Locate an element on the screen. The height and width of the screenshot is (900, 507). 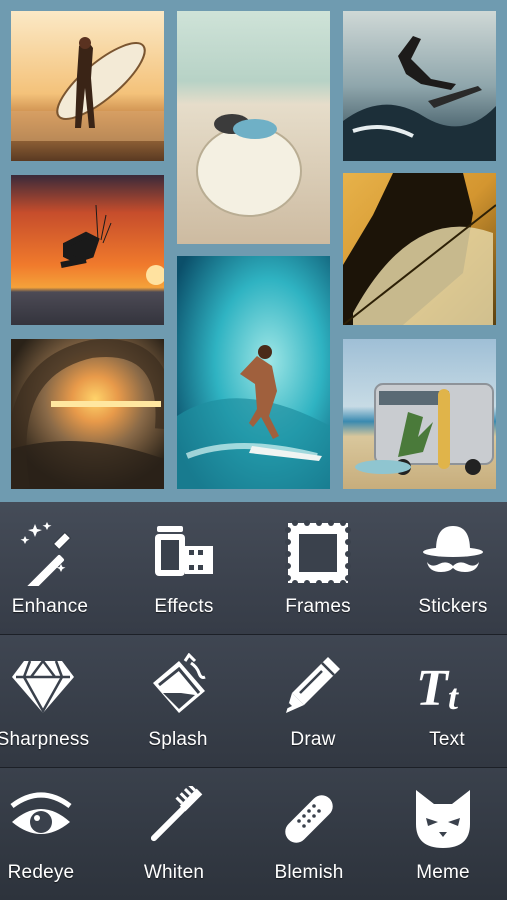
collage-photo-surfer-jump is located at coordinates (419, 86).